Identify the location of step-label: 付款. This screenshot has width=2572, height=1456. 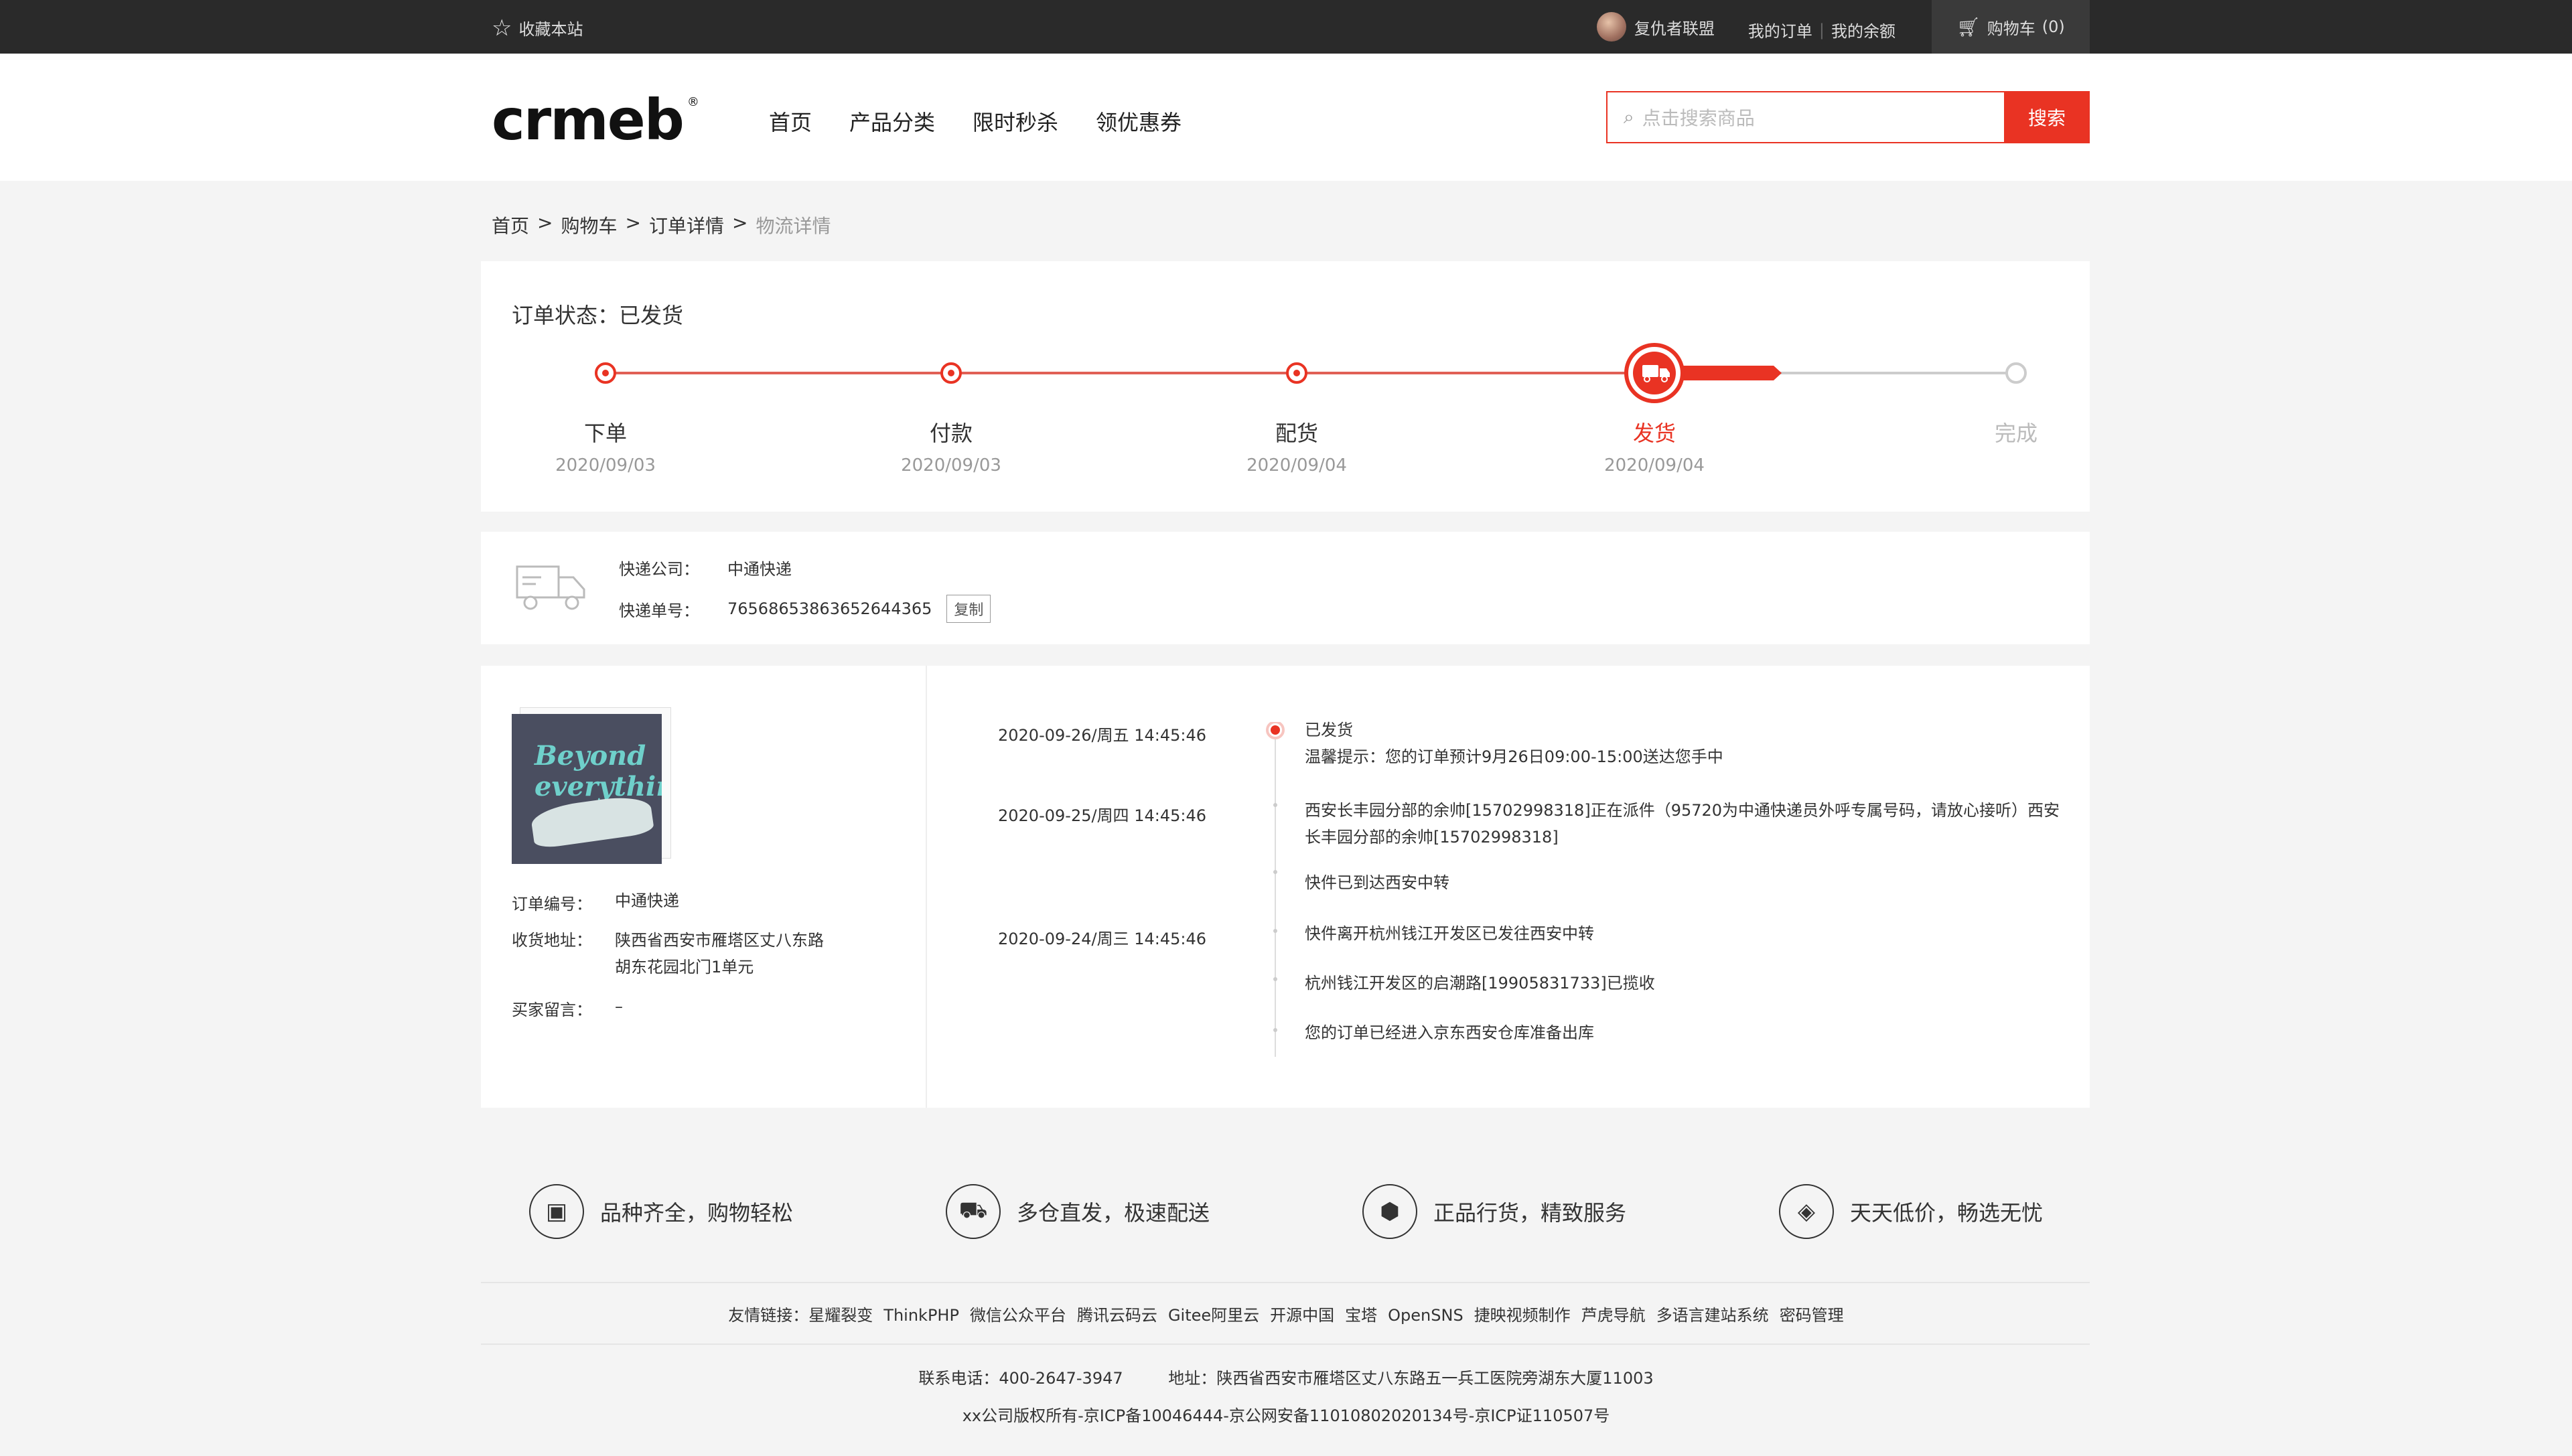
(951, 433).